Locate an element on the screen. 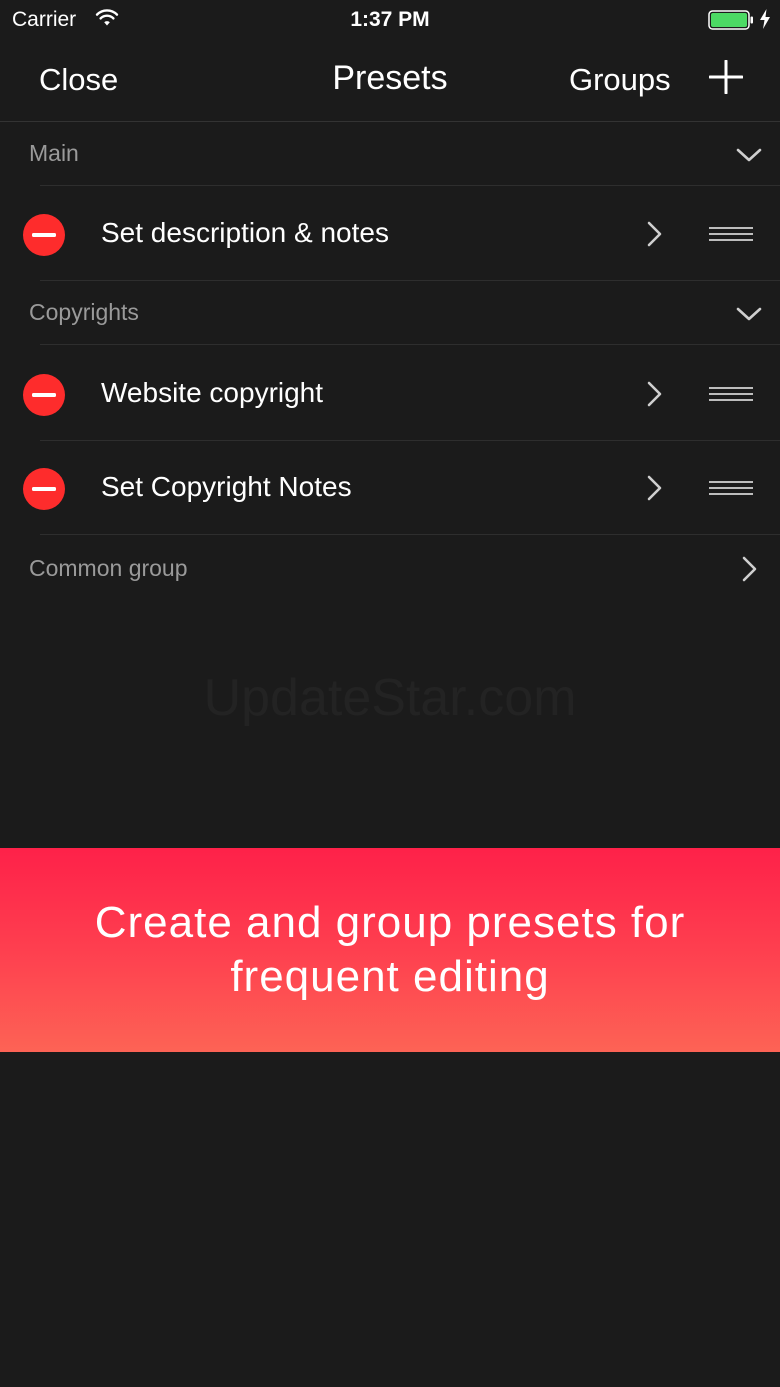 The width and height of the screenshot is (780, 1387). common-group-label: Common group is located at coordinates (108, 568).